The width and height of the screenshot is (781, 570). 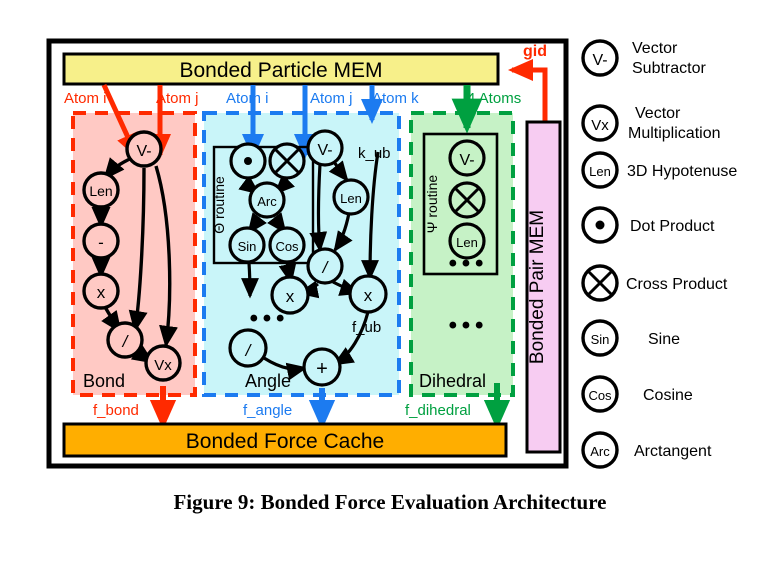 I want to click on legend-label-line1: Dot Product, so click(x=672, y=226).